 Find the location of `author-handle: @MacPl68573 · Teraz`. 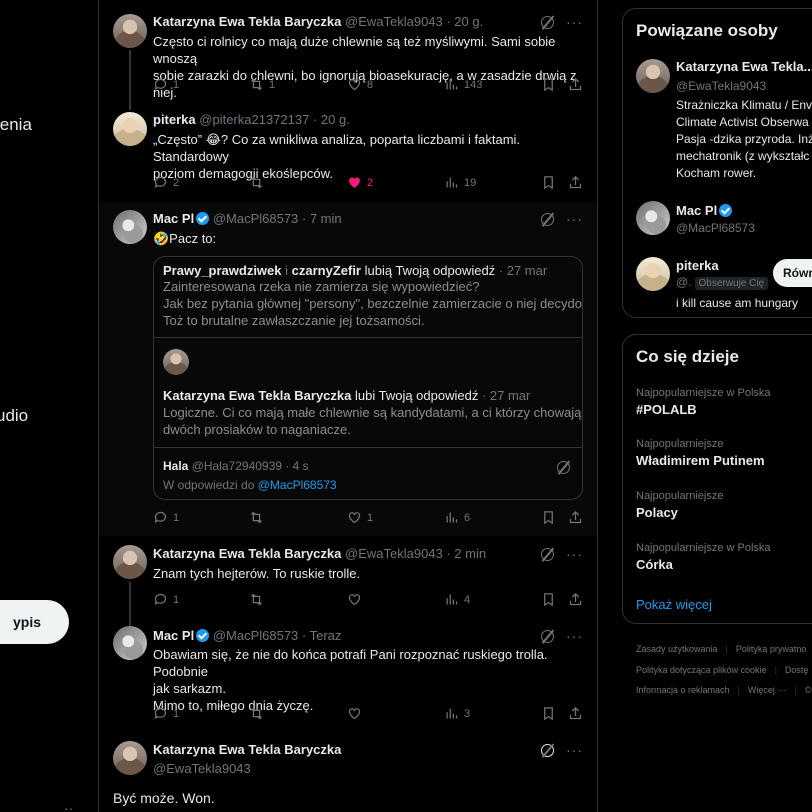

author-handle: @MacPl68573 · Teraz is located at coordinates (277, 635).